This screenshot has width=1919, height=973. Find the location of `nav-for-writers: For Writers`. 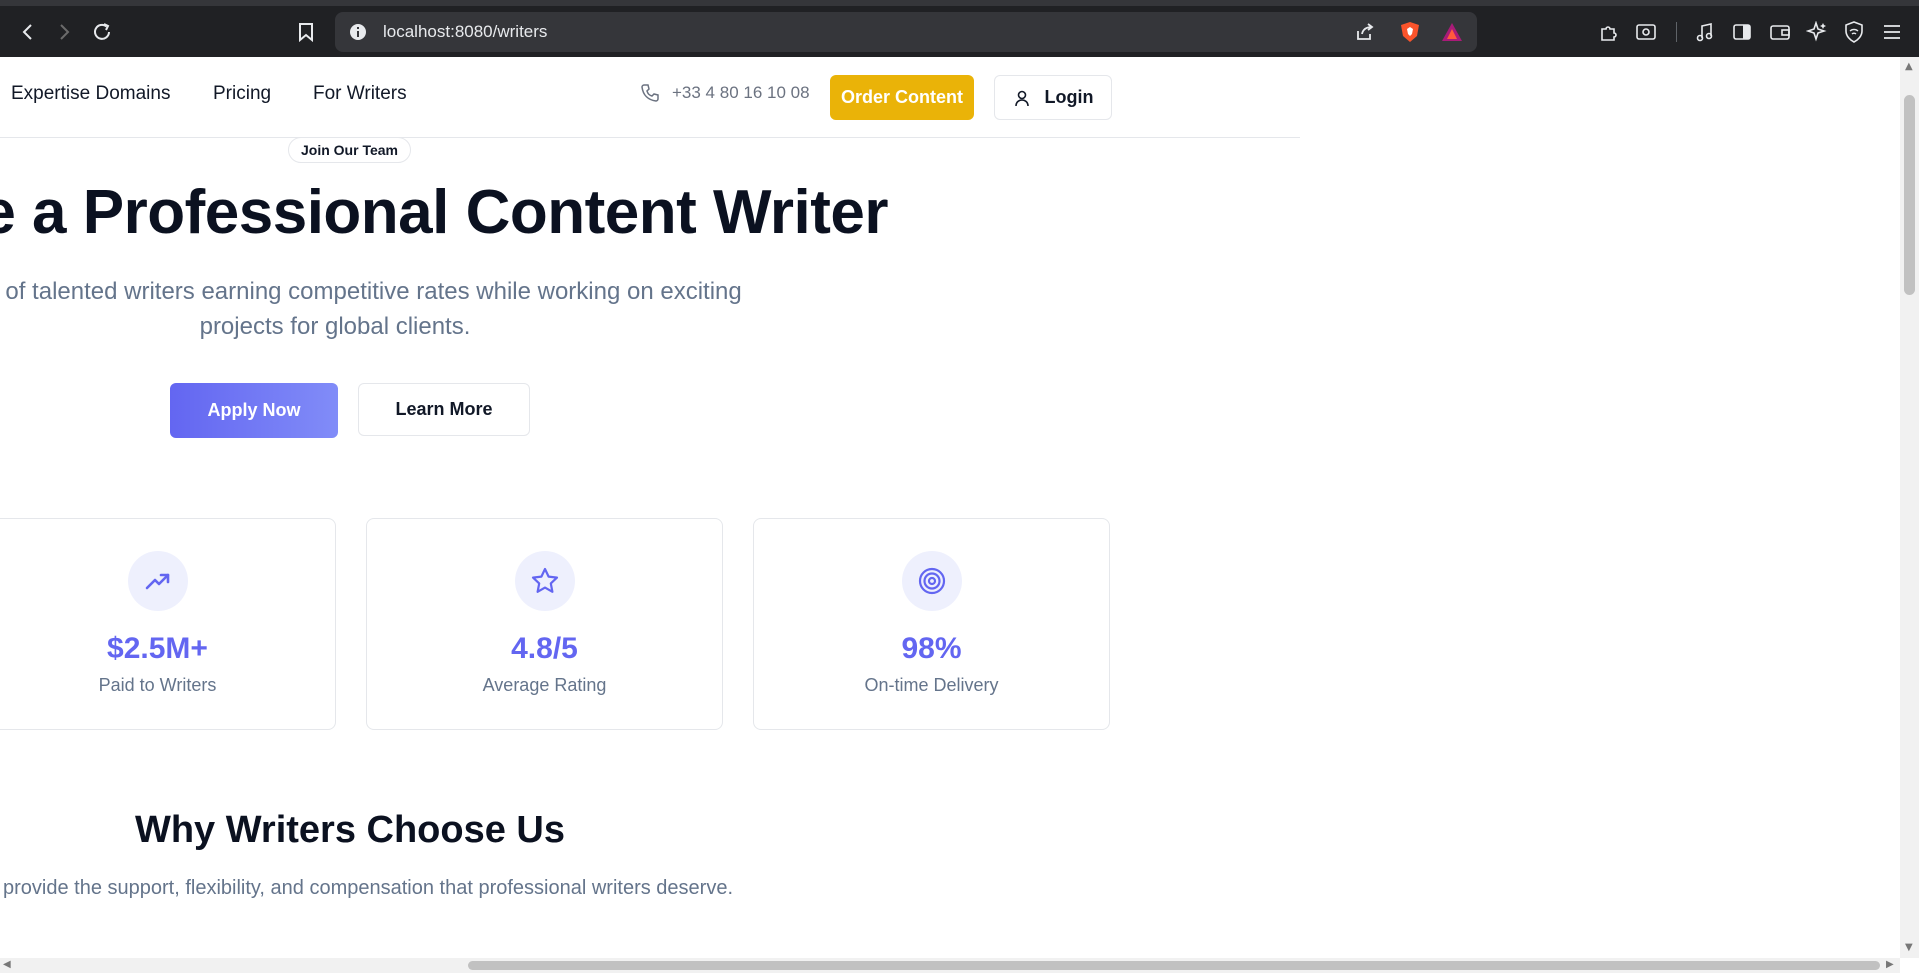

nav-for-writers: For Writers is located at coordinates (360, 94).